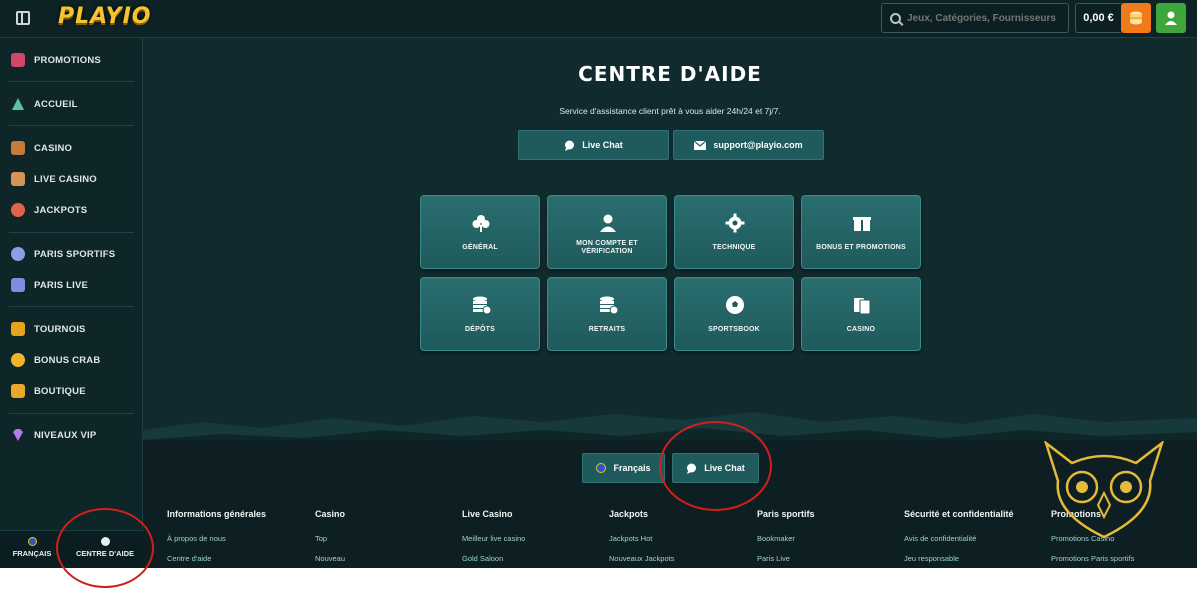  I want to click on sidebar-item-live-casino: LIVE CASINO, so click(71, 179).